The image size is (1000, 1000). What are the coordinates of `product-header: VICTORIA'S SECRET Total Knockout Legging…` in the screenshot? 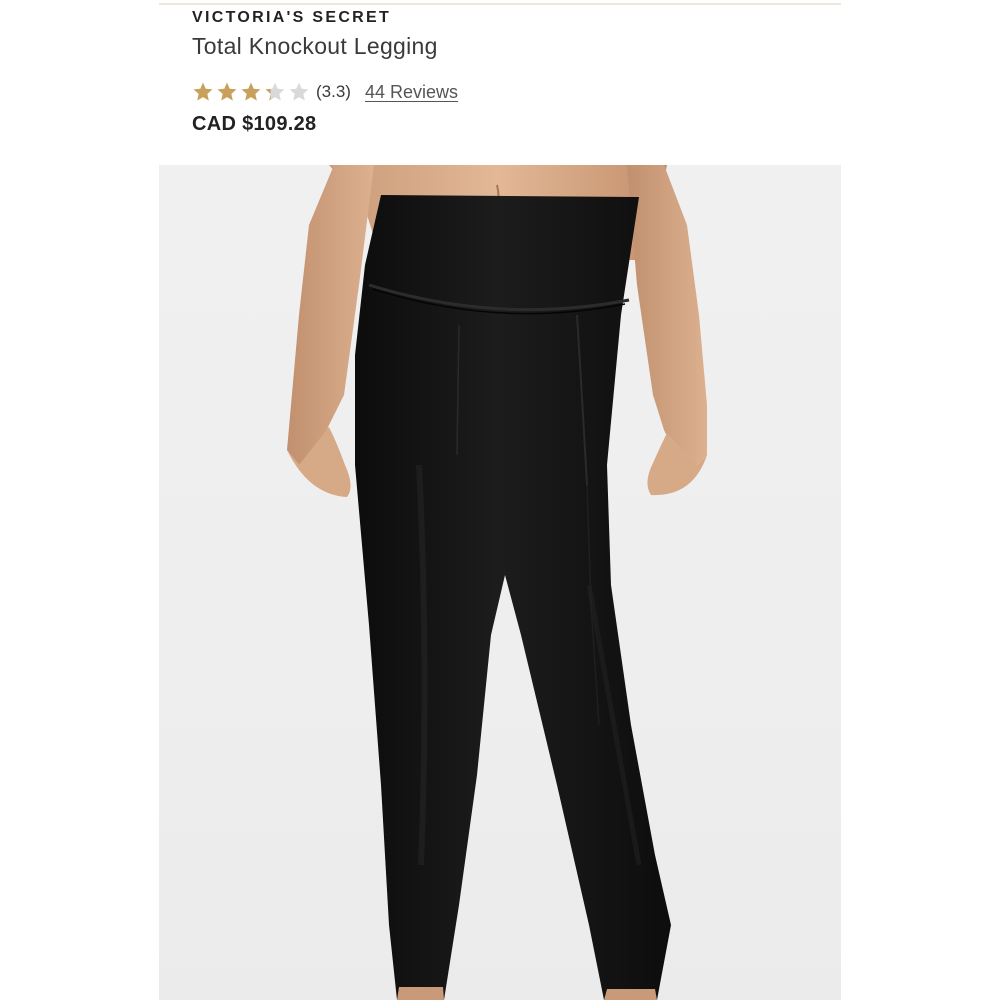 It's located at (500, 82).